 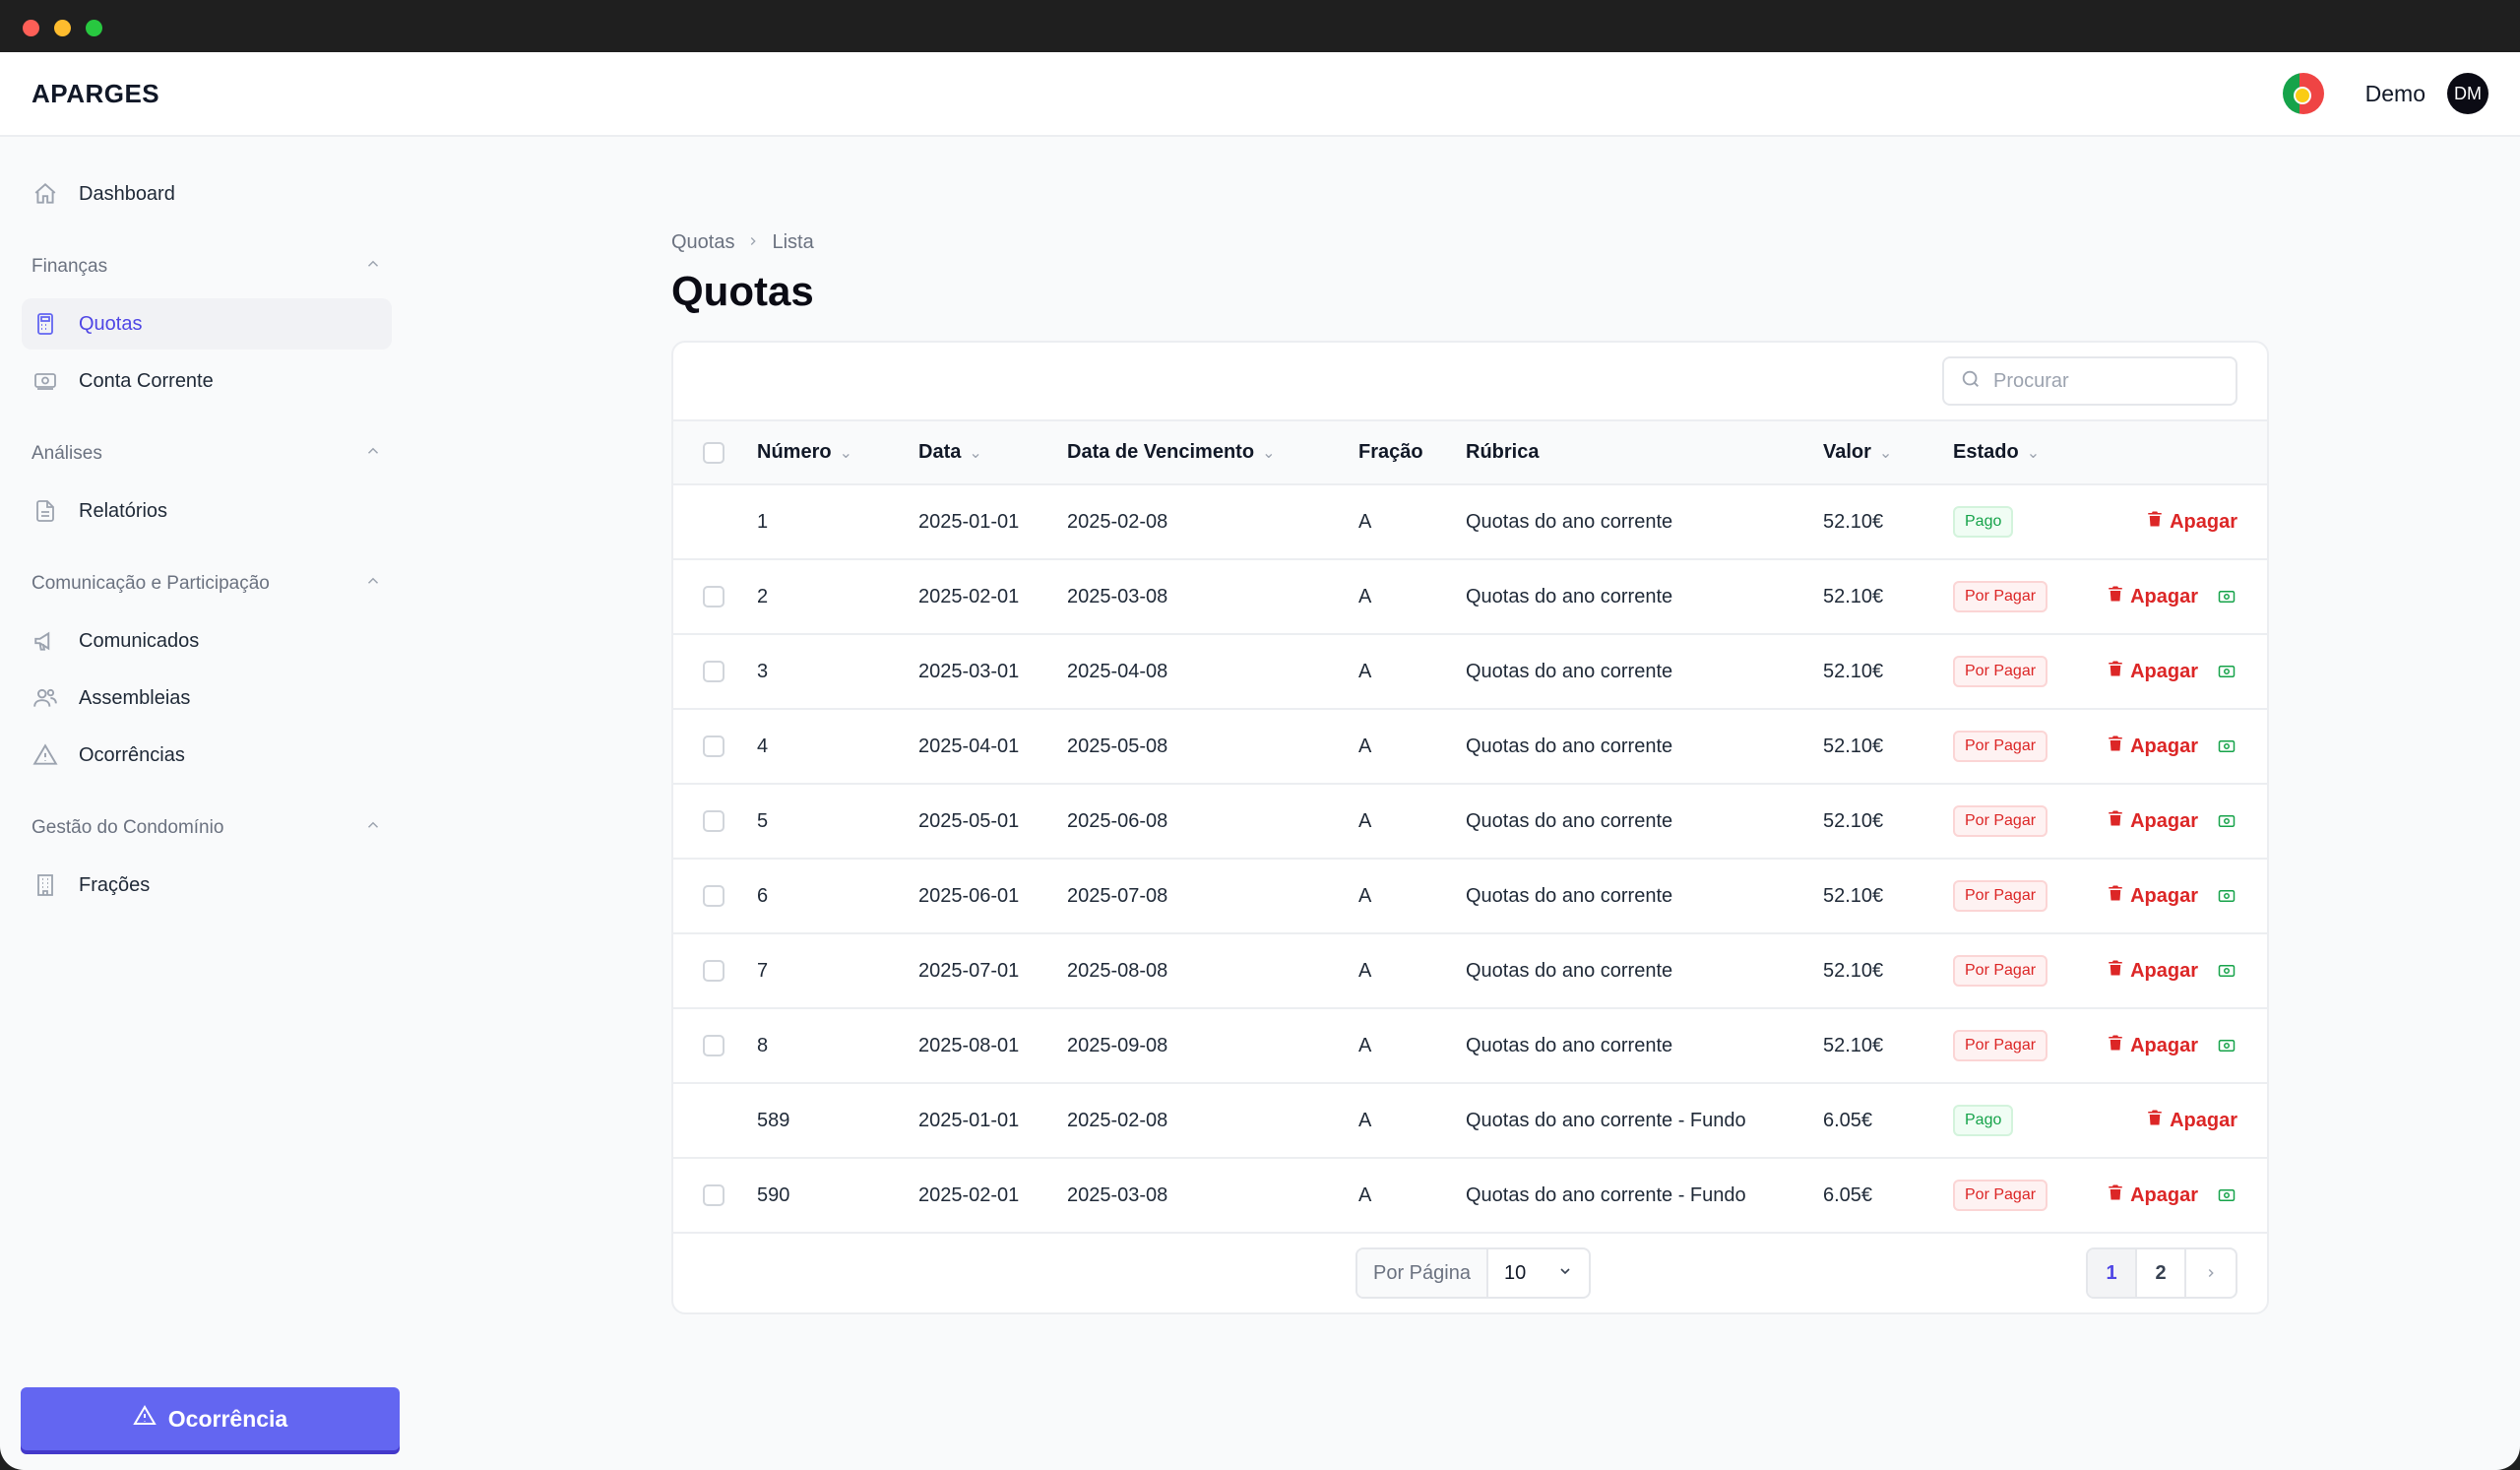 I want to click on report-button-label: Ocorrência, so click(x=227, y=1418).